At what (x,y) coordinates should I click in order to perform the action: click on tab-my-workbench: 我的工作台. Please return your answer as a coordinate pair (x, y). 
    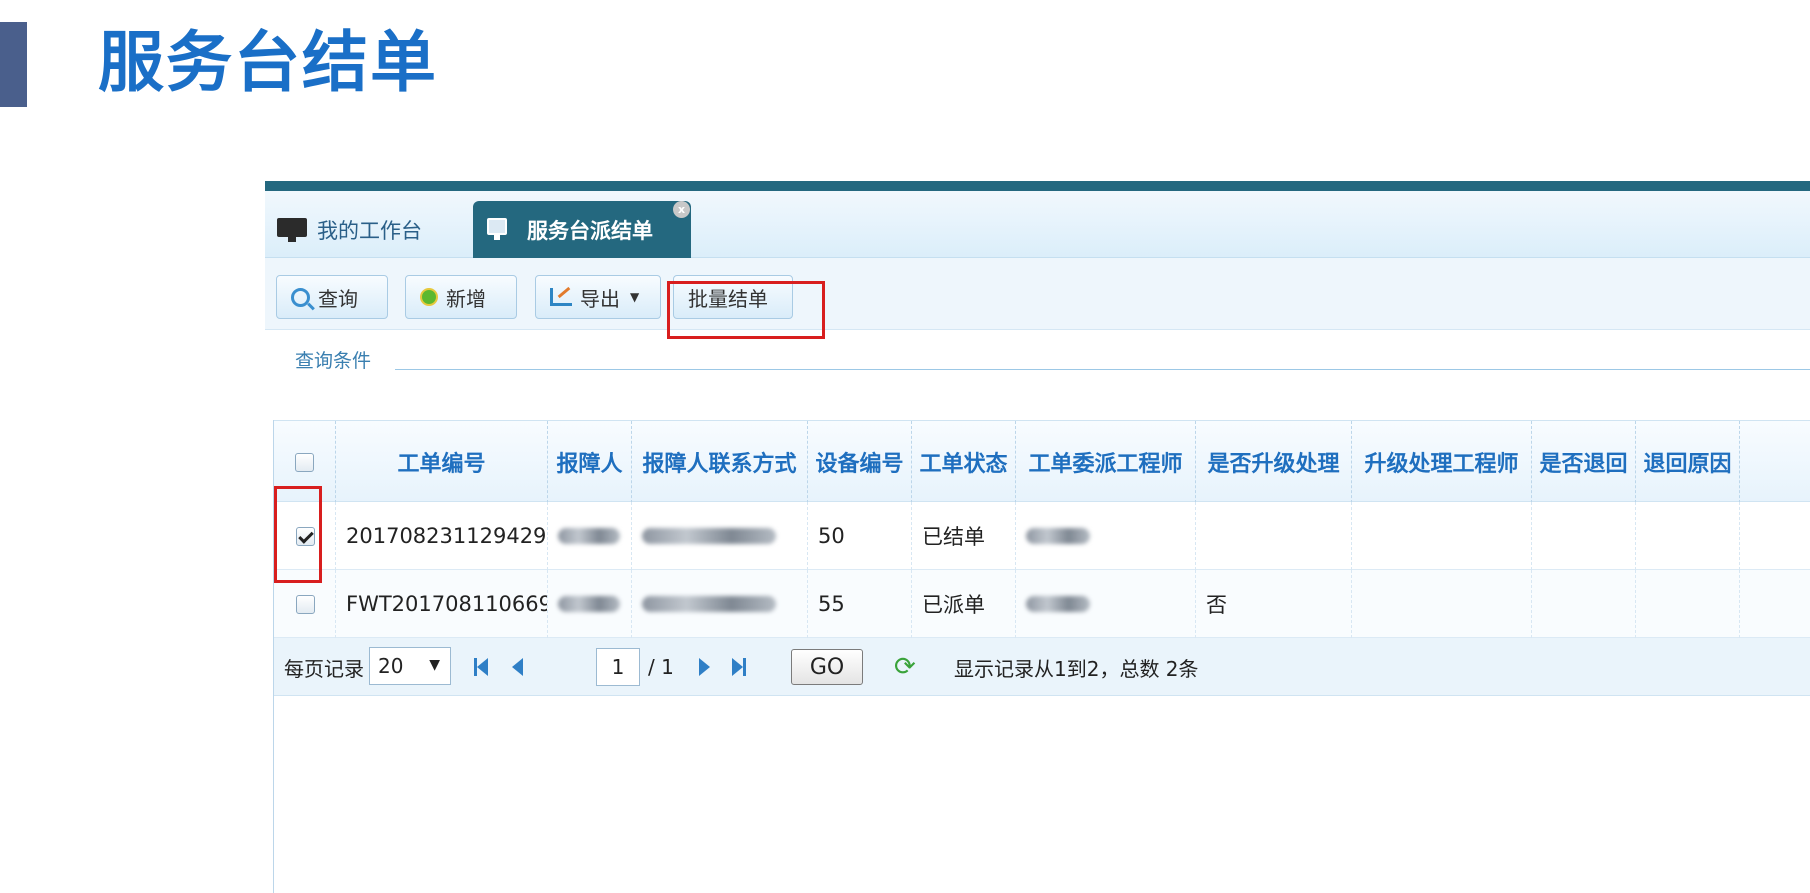
    Looking at the image, I should click on (349, 229).